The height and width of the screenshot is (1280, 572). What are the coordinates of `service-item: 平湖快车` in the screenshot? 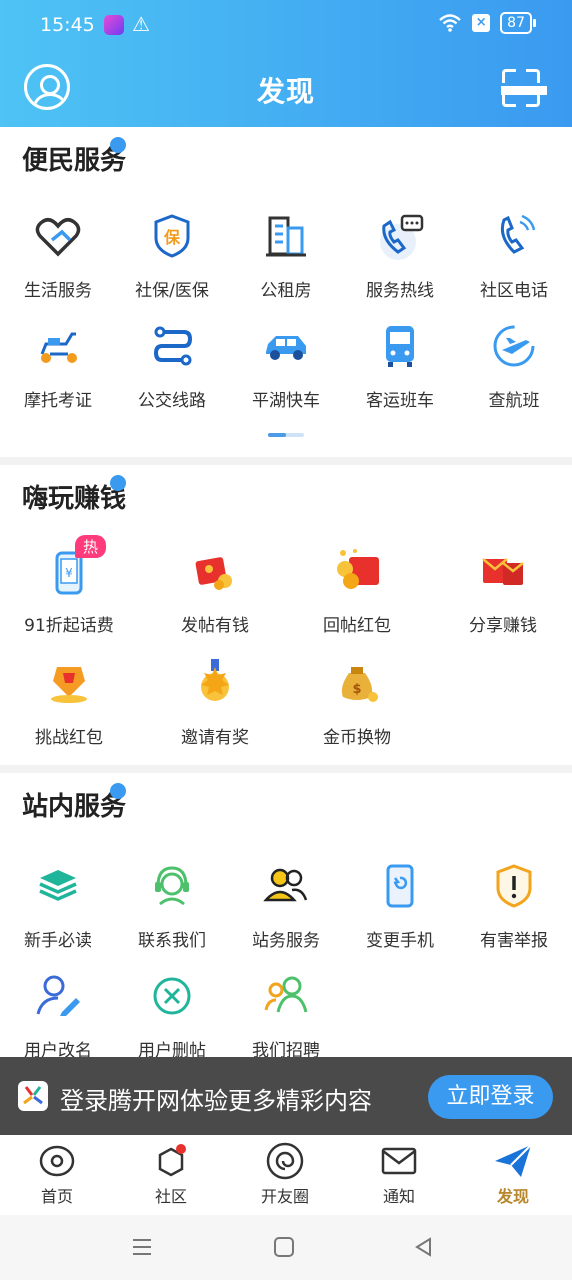 It's located at (286, 365).